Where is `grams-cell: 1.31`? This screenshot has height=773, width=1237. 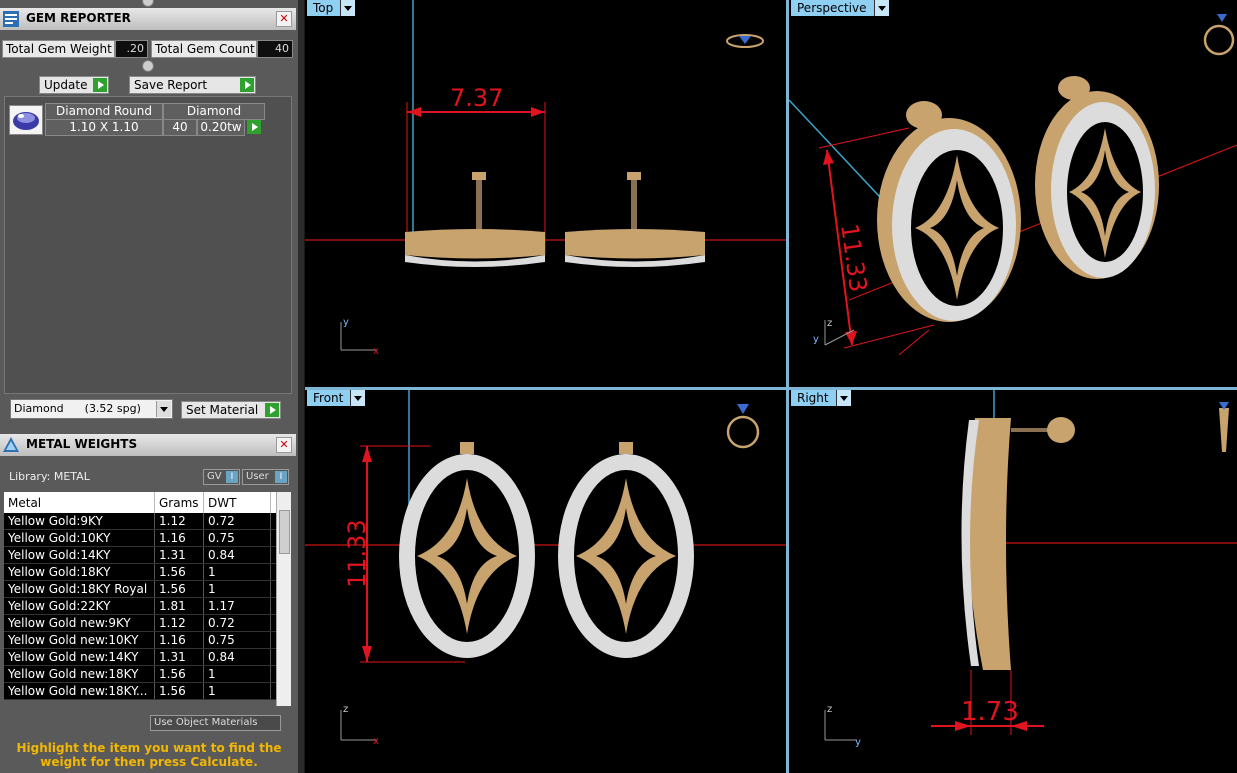 grams-cell: 1.31 is located at coordinates (179, 555).